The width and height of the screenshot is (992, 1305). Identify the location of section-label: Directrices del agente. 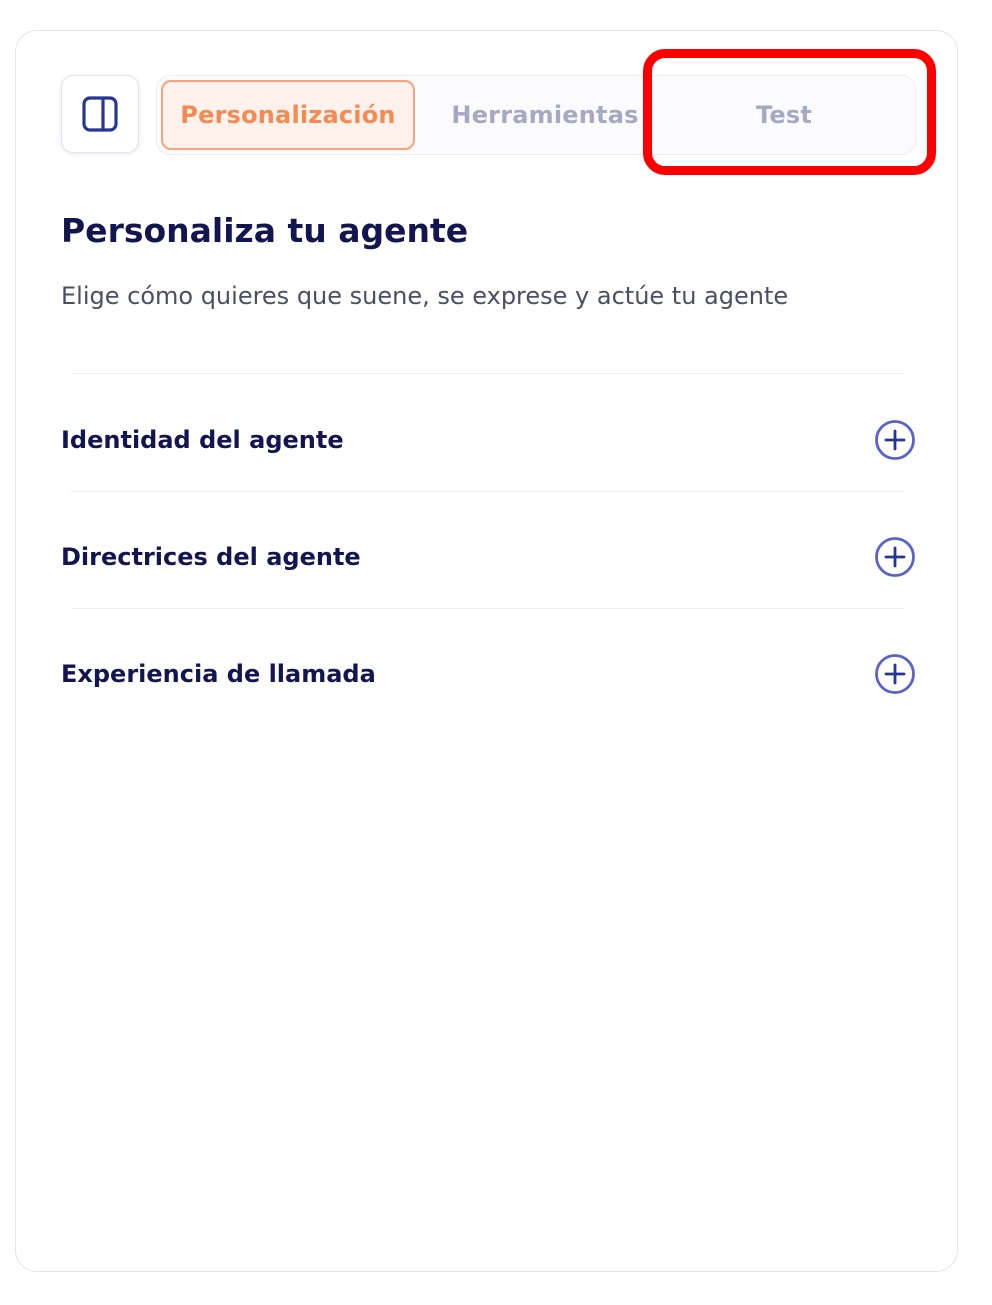
(211, 557).